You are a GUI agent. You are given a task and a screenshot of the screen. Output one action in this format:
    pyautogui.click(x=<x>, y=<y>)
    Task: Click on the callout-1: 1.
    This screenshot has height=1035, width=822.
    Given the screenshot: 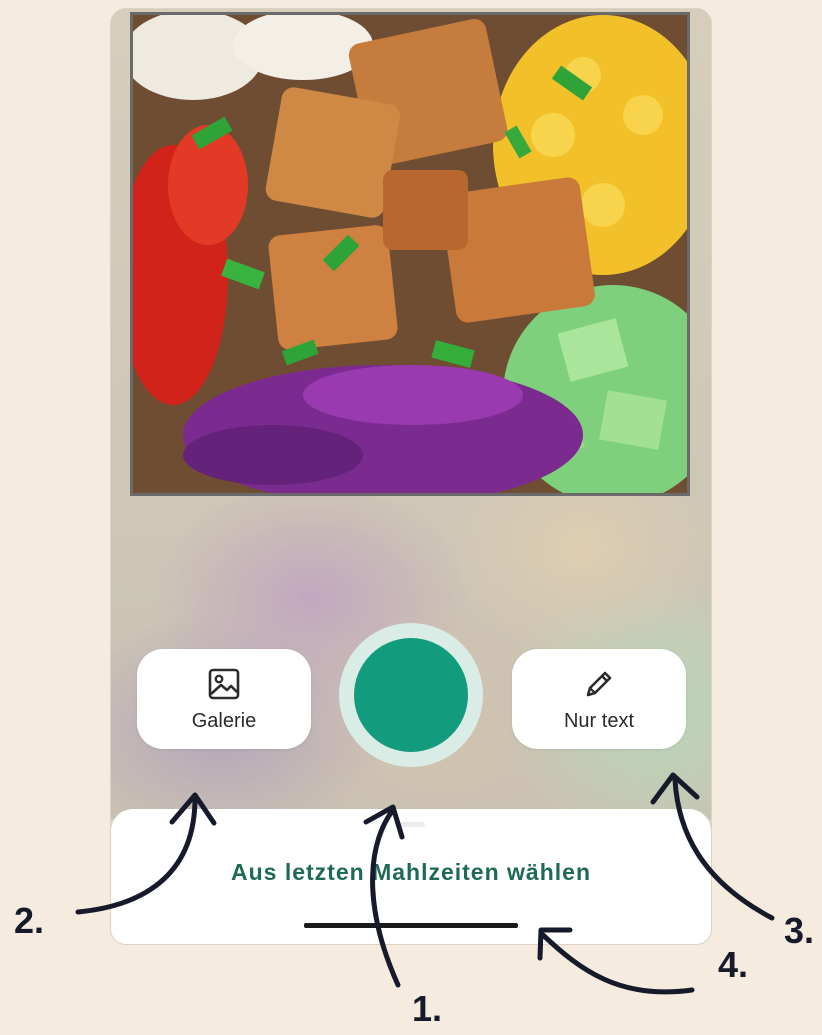 What is the action you would take?
    pyautogui.click(x=427, y=1008)
    